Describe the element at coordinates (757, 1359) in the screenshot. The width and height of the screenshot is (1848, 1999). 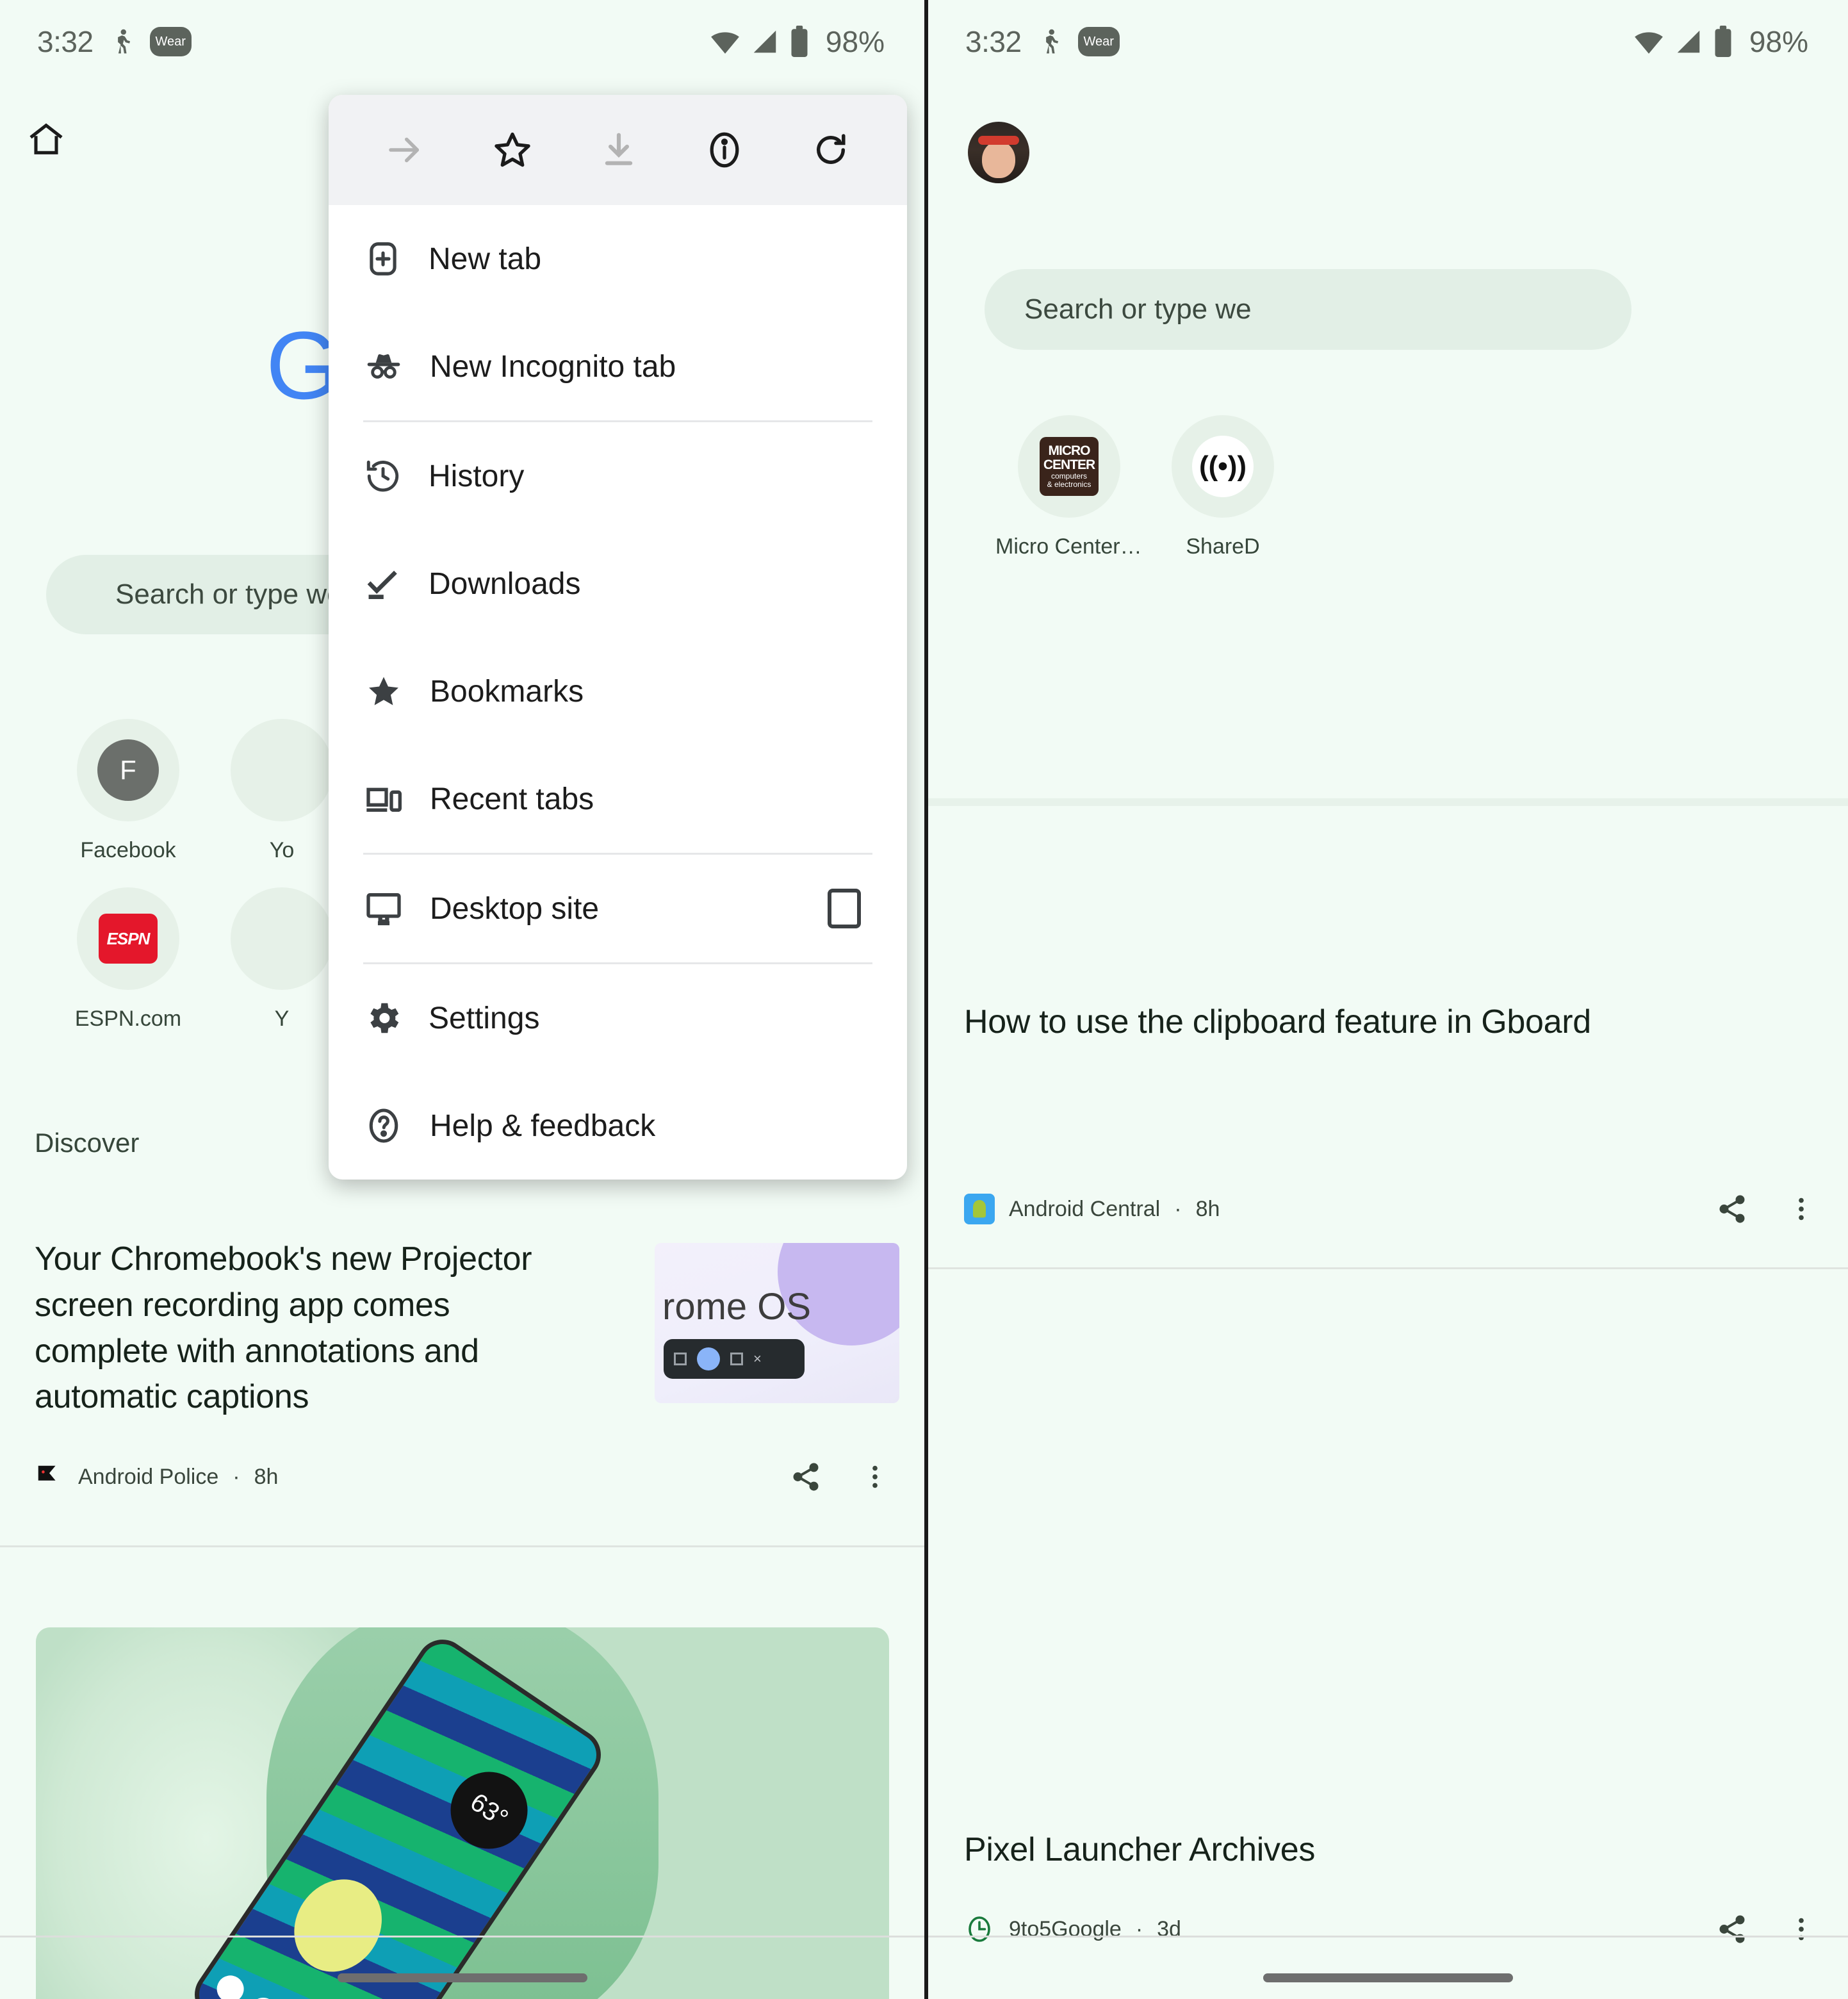
I see `close-icon: ×` at that location.